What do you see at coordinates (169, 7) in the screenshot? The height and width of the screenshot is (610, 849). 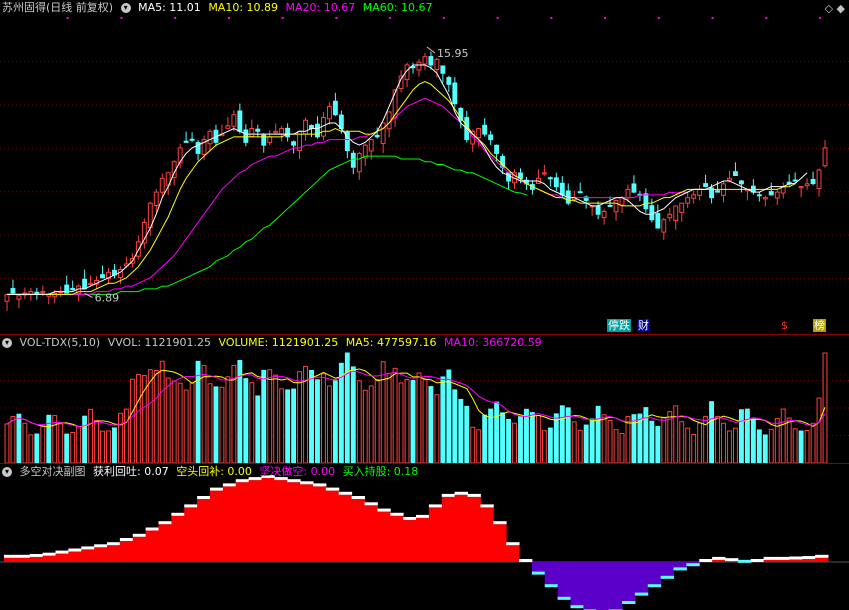 I see `ma5-legend: MA5: 11.01` at bounding box center [169, 7].